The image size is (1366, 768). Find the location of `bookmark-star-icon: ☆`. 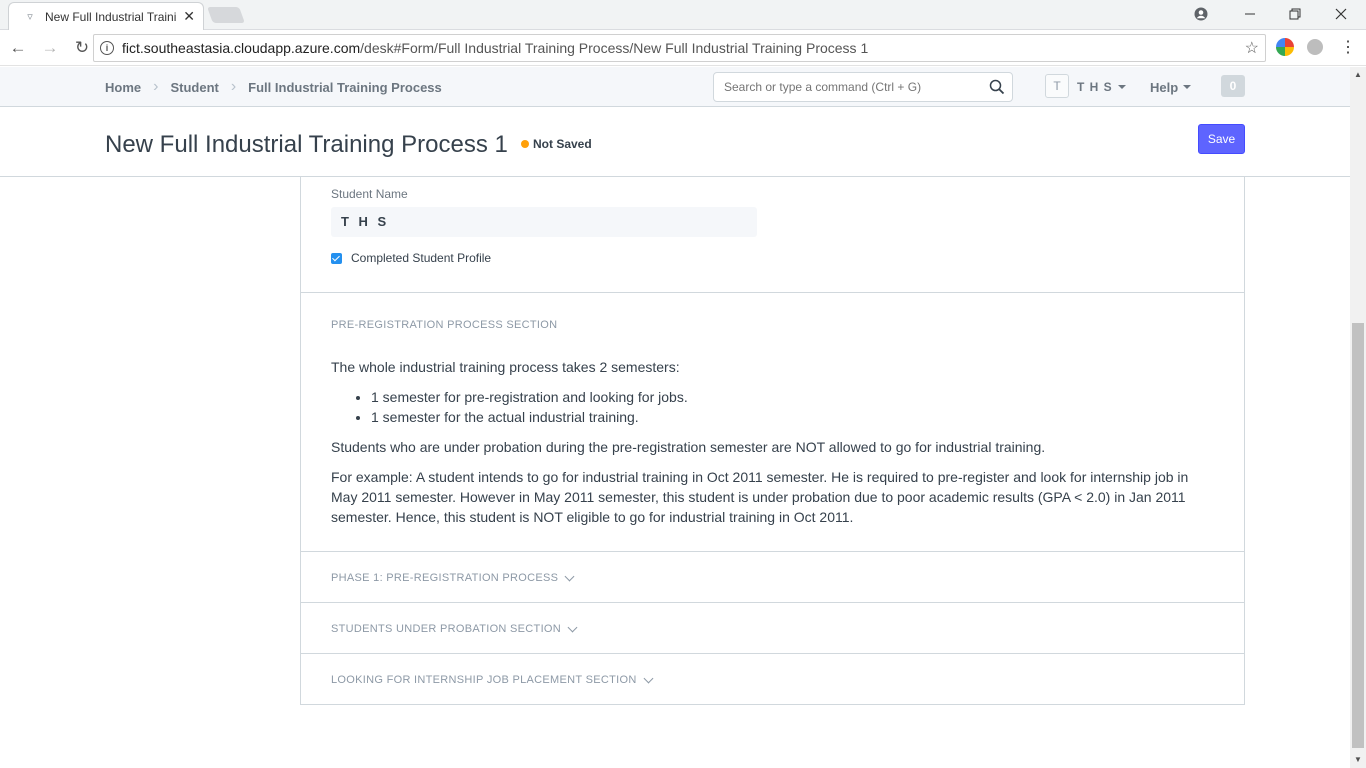

bookmark-star-icon: ☆ is located at coordinates (1252, 48).